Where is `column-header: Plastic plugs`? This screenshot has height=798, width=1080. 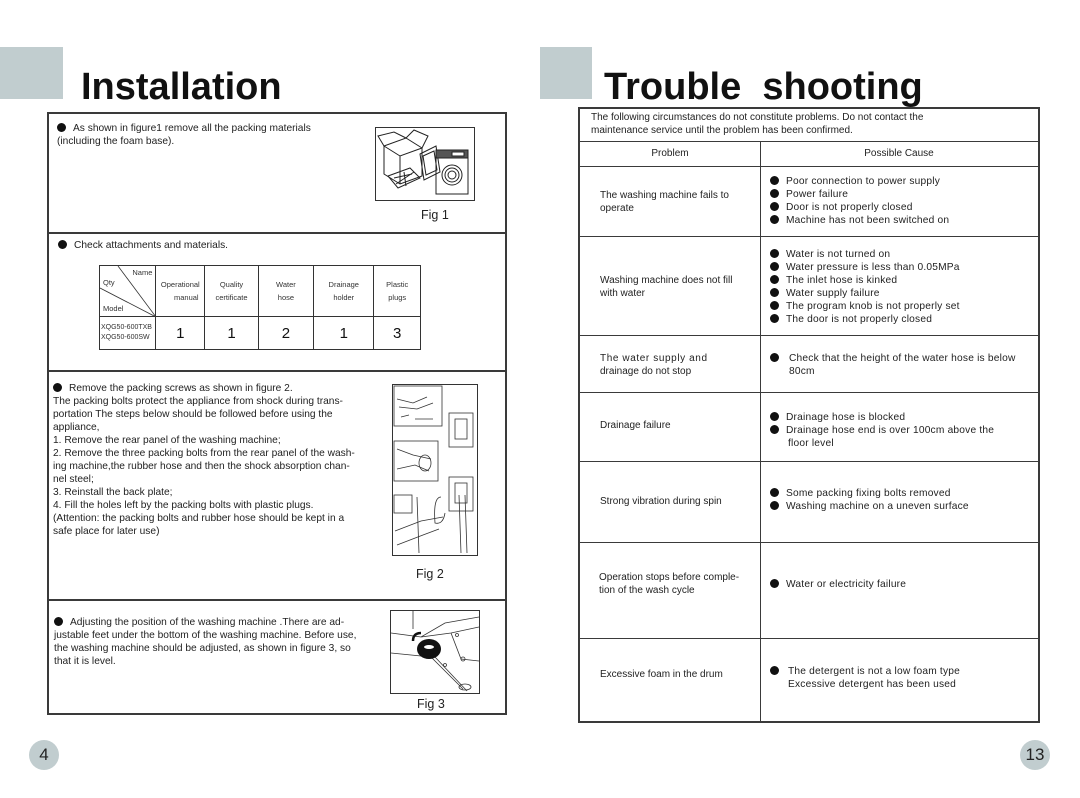 column-header: Plastic plugs is located at coordinates (397, 291).